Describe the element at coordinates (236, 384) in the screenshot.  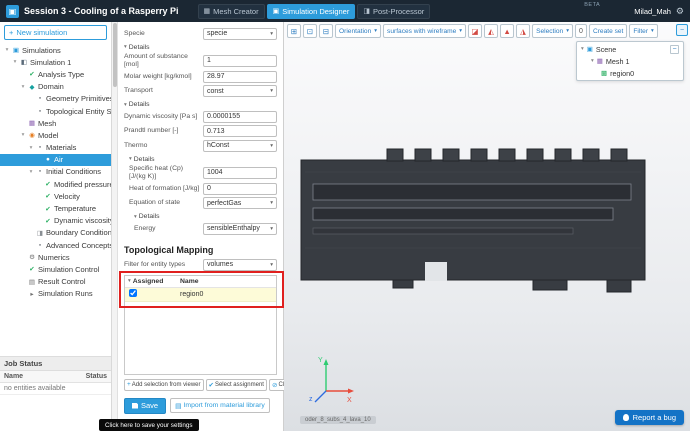
I see `select-assignment-button: ✔ Select assignment` at that location.